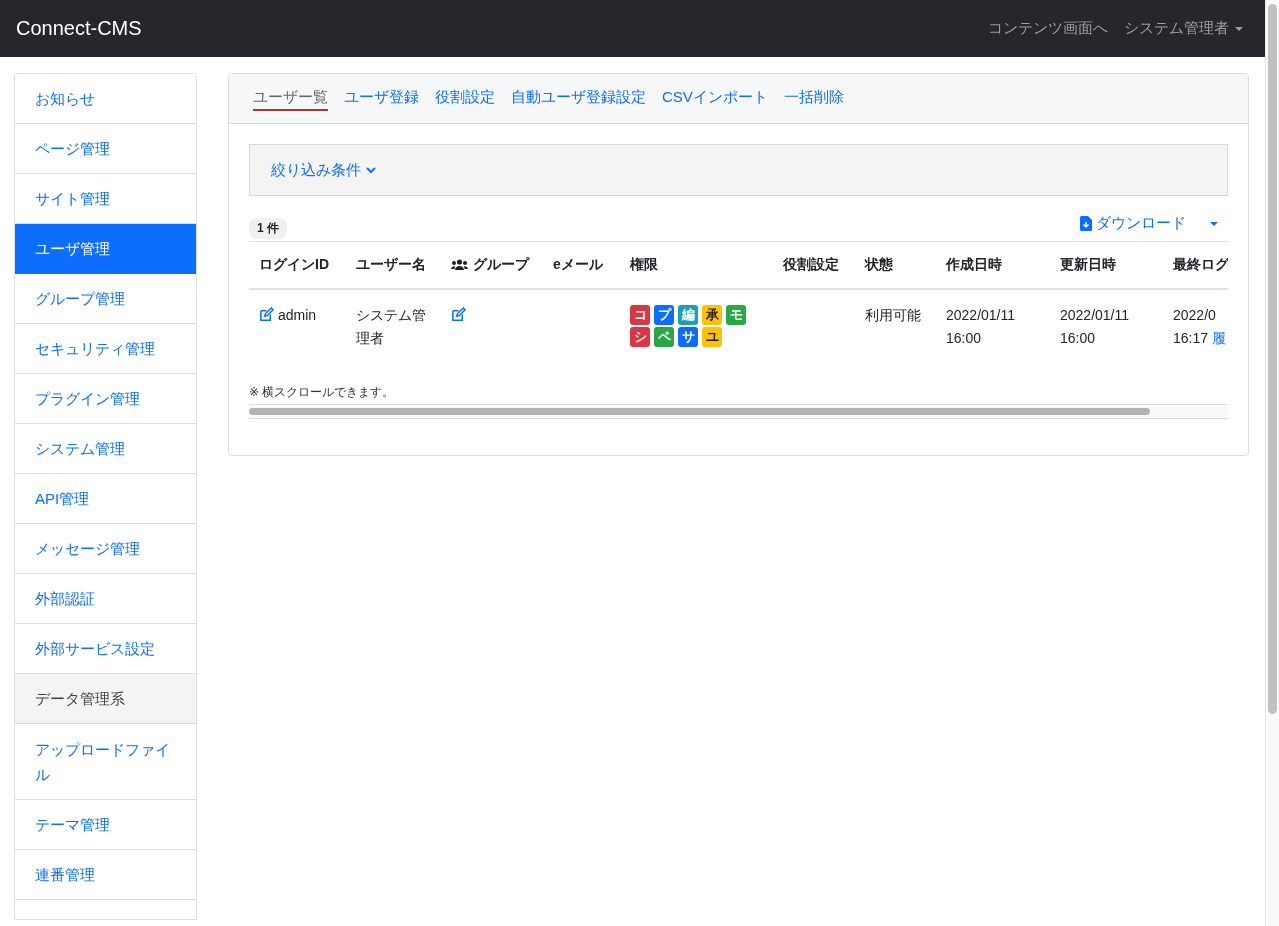 This screenshot has height=926, width=1279. What do you see at coordinates (688, 315) in the screenshot?
I see `permission-badge: 編` at bounding box center [688, 315].